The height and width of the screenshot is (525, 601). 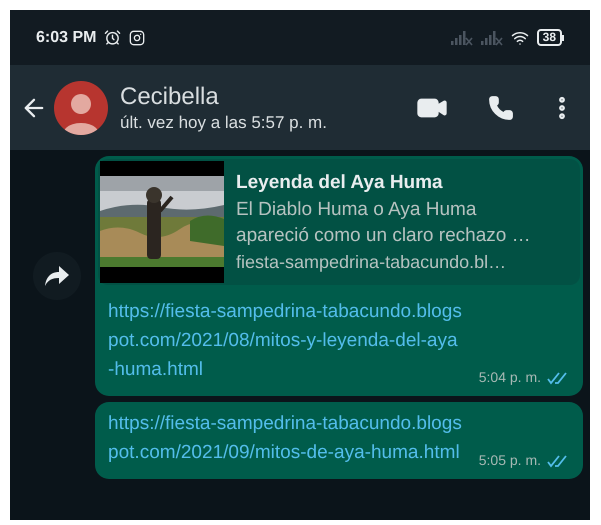 I want to click on camera-icon, so click(x=137, y=38).